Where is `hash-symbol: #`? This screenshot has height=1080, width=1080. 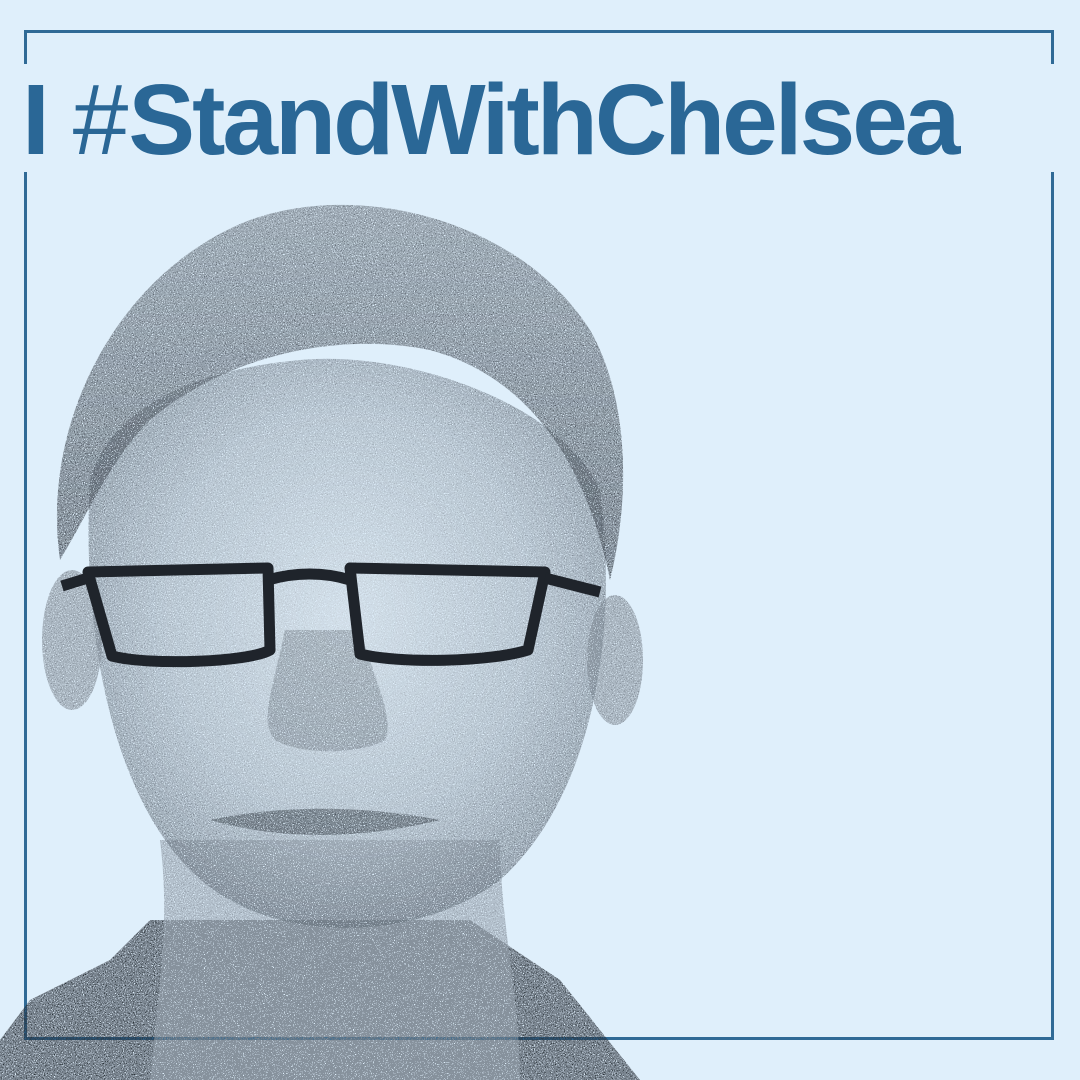
hash-symbol: # is located at coordinates (100, 120).